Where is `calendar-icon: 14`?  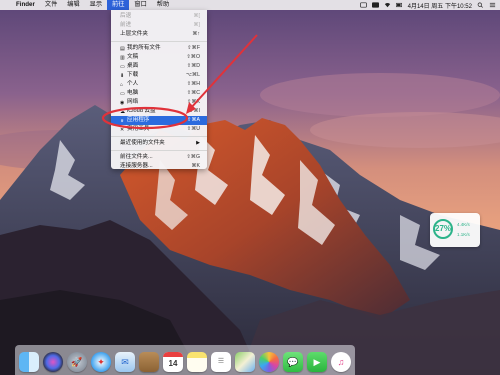 calendar-icon: 14 is located at coordinates (173, 362).